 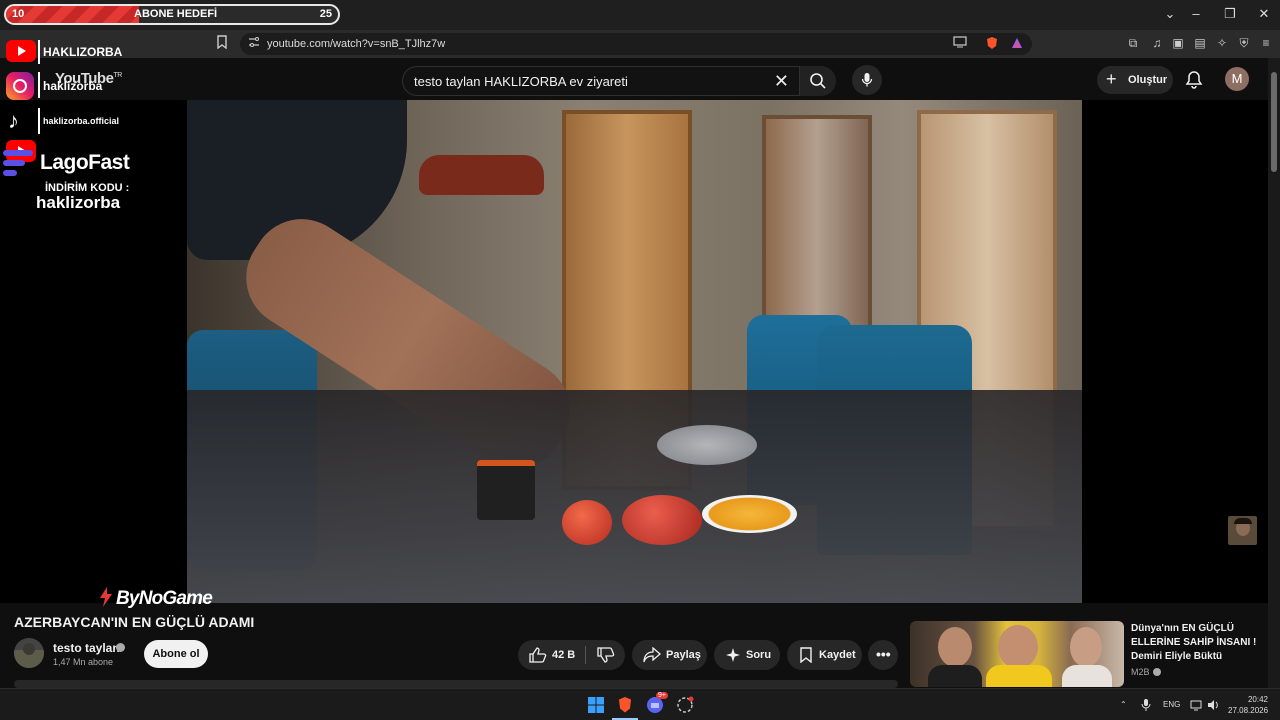 I want to click on voice-search-button, so click(x=867, y=80).